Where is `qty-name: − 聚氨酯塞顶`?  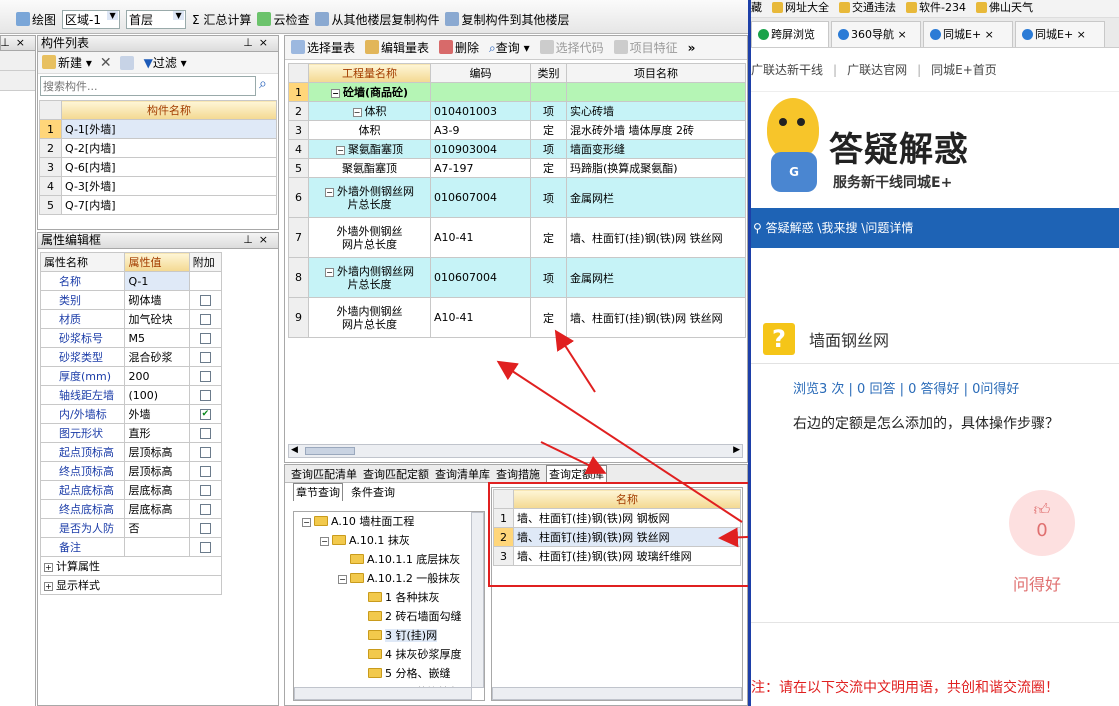 qty-name: − 聚氨酯塞顶 is located at coordinates (369, 149).